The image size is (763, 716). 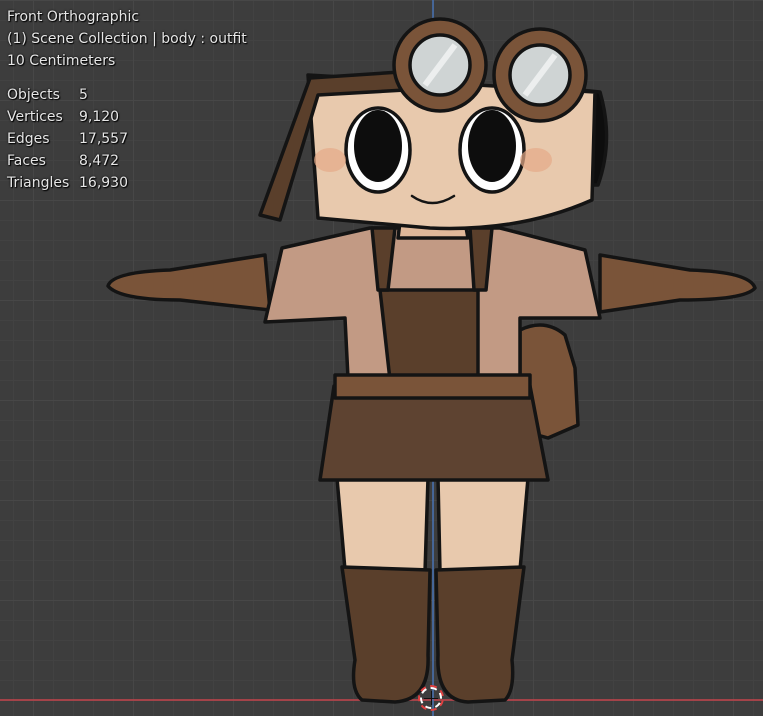 I want to click on left-arm, so click(x=189, y=282).